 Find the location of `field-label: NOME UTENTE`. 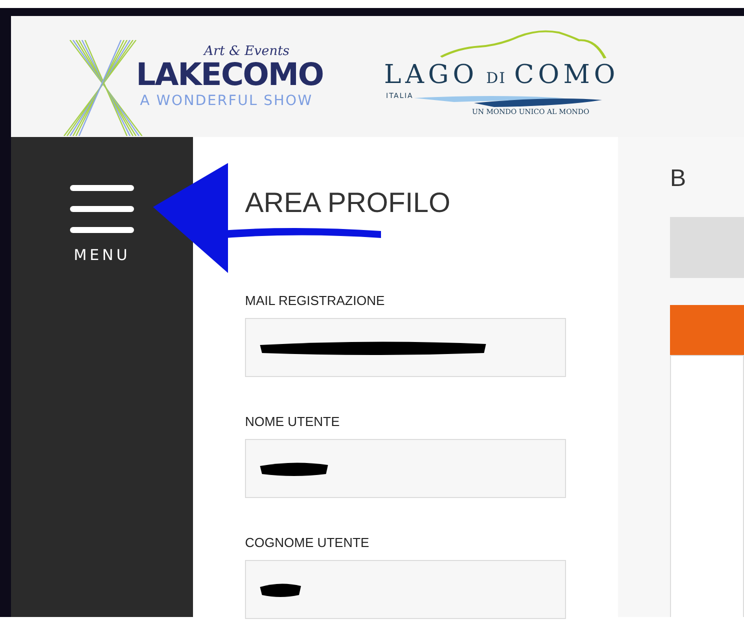

field-label: NOME UTENTE is located at coordinates (293, 421).